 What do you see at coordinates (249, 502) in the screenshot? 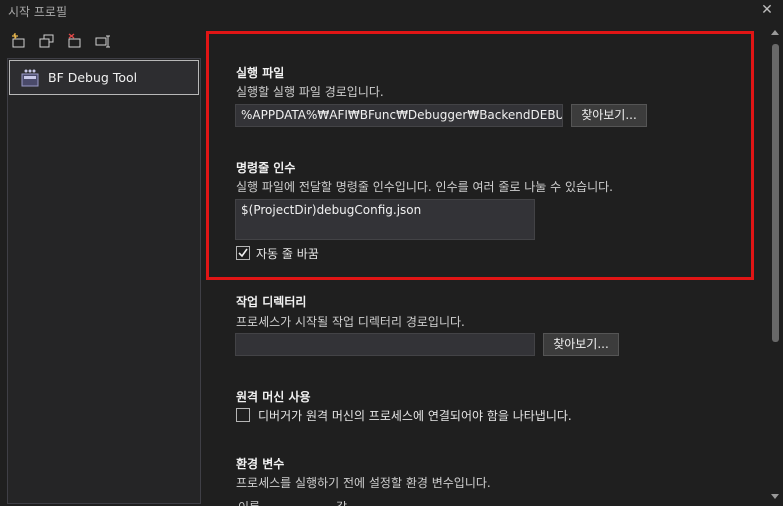
I see `env-column-name: 이름` at bounding box center [249, 502].